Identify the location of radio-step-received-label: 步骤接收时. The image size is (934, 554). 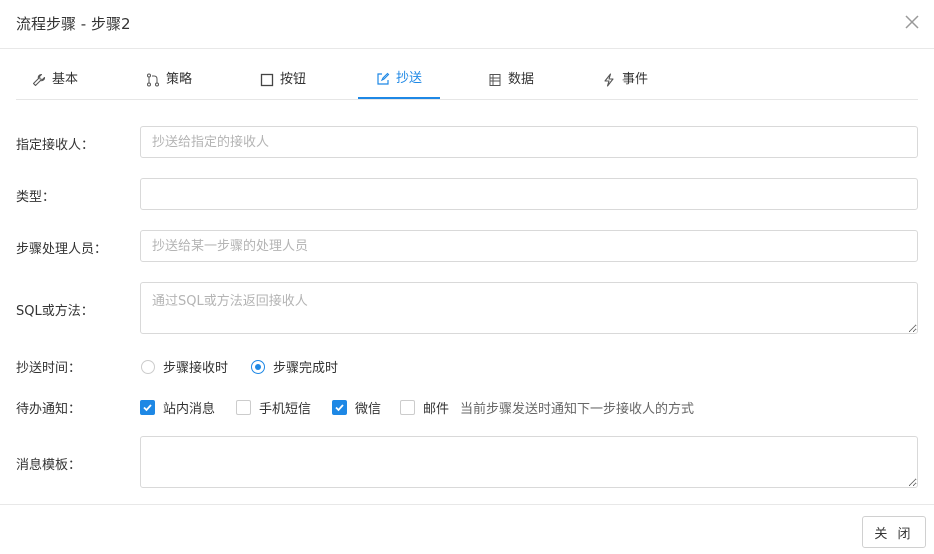
(196, 368).